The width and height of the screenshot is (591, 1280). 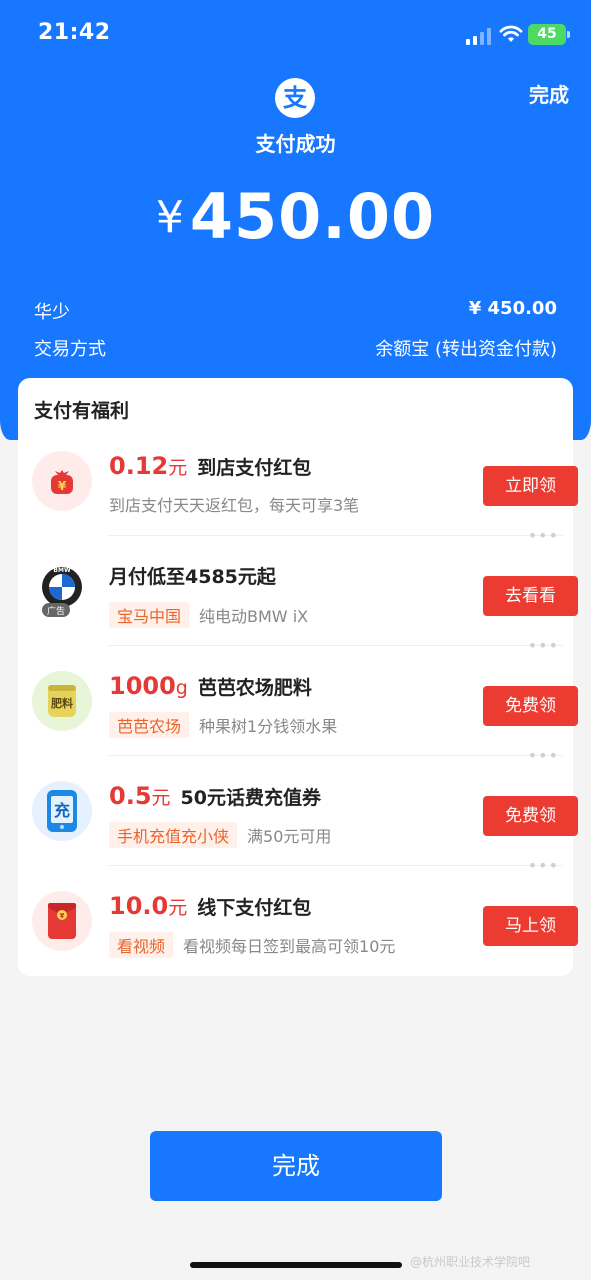 What do you see at coordinates (530, 596) in the screenshot?
I see `view-button: 去看看` at bounding box center [530, 596].